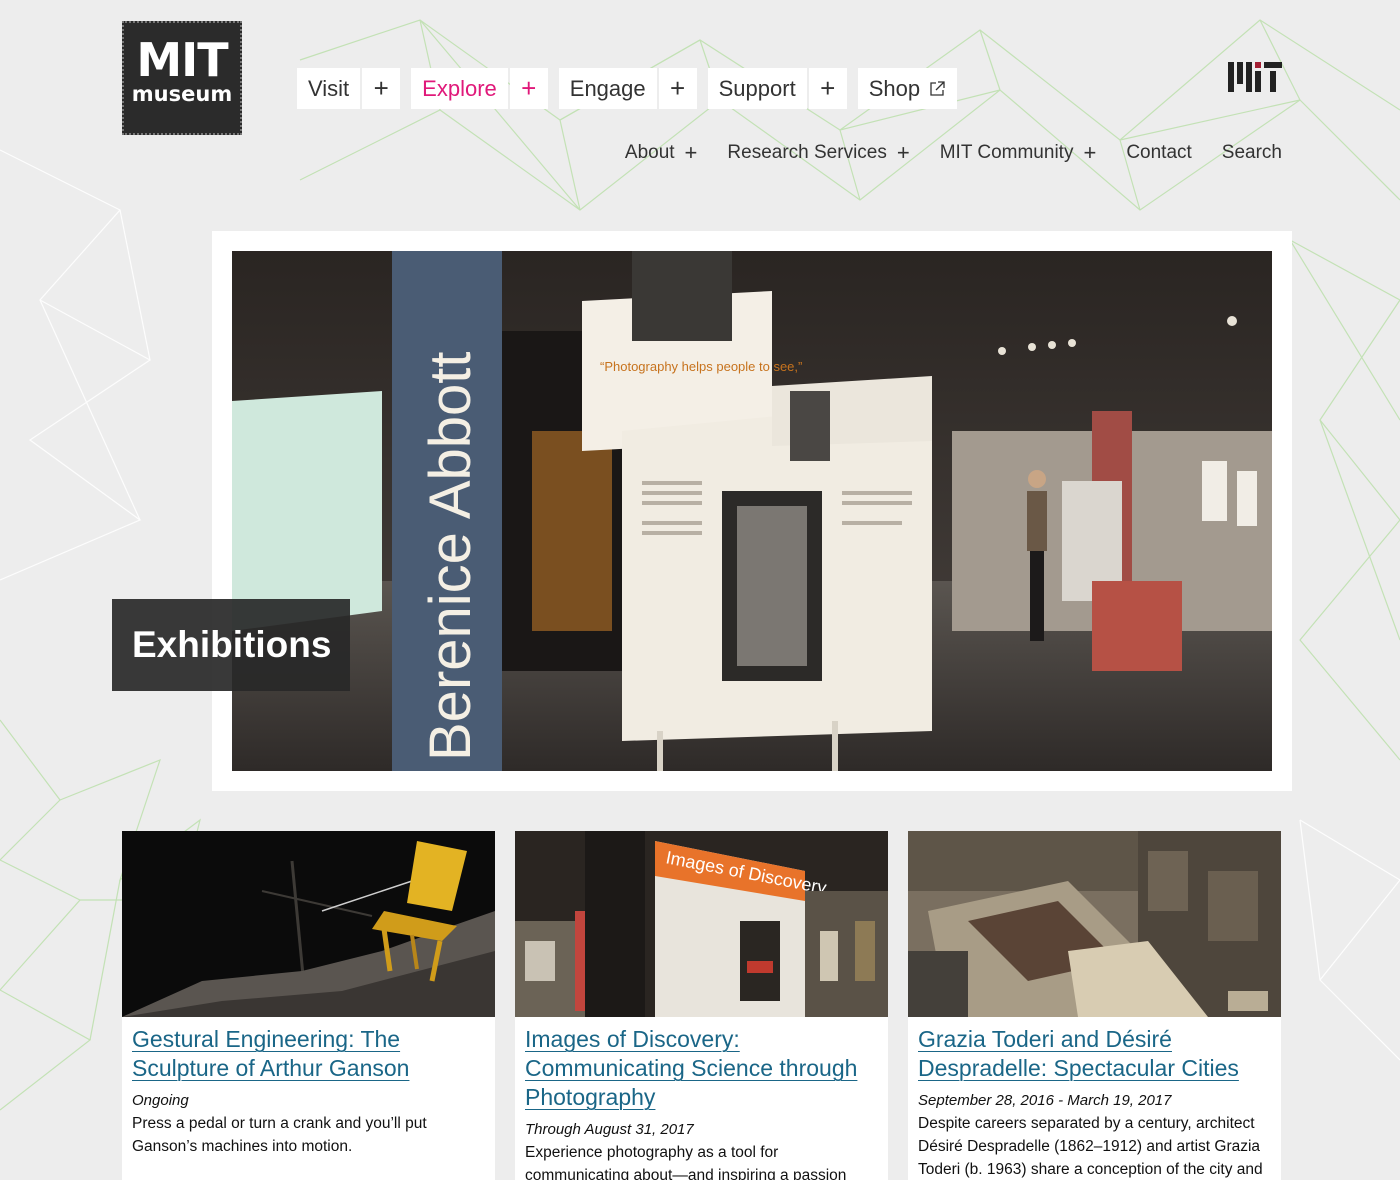  I want to click on nav-visit-expand-button: +, so click(381, 88).